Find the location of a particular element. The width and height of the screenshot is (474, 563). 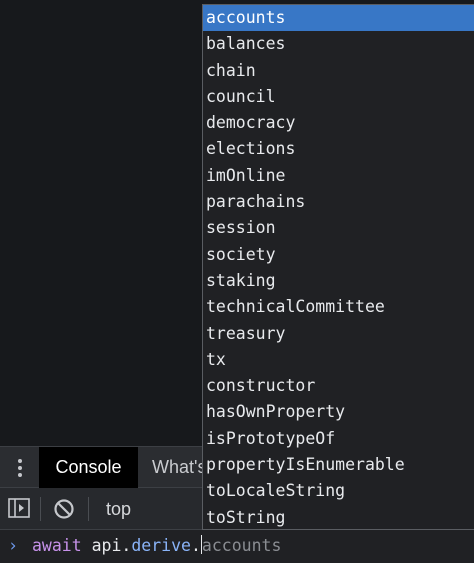

suggestion-item: staking is located at coordinates (338, 281).